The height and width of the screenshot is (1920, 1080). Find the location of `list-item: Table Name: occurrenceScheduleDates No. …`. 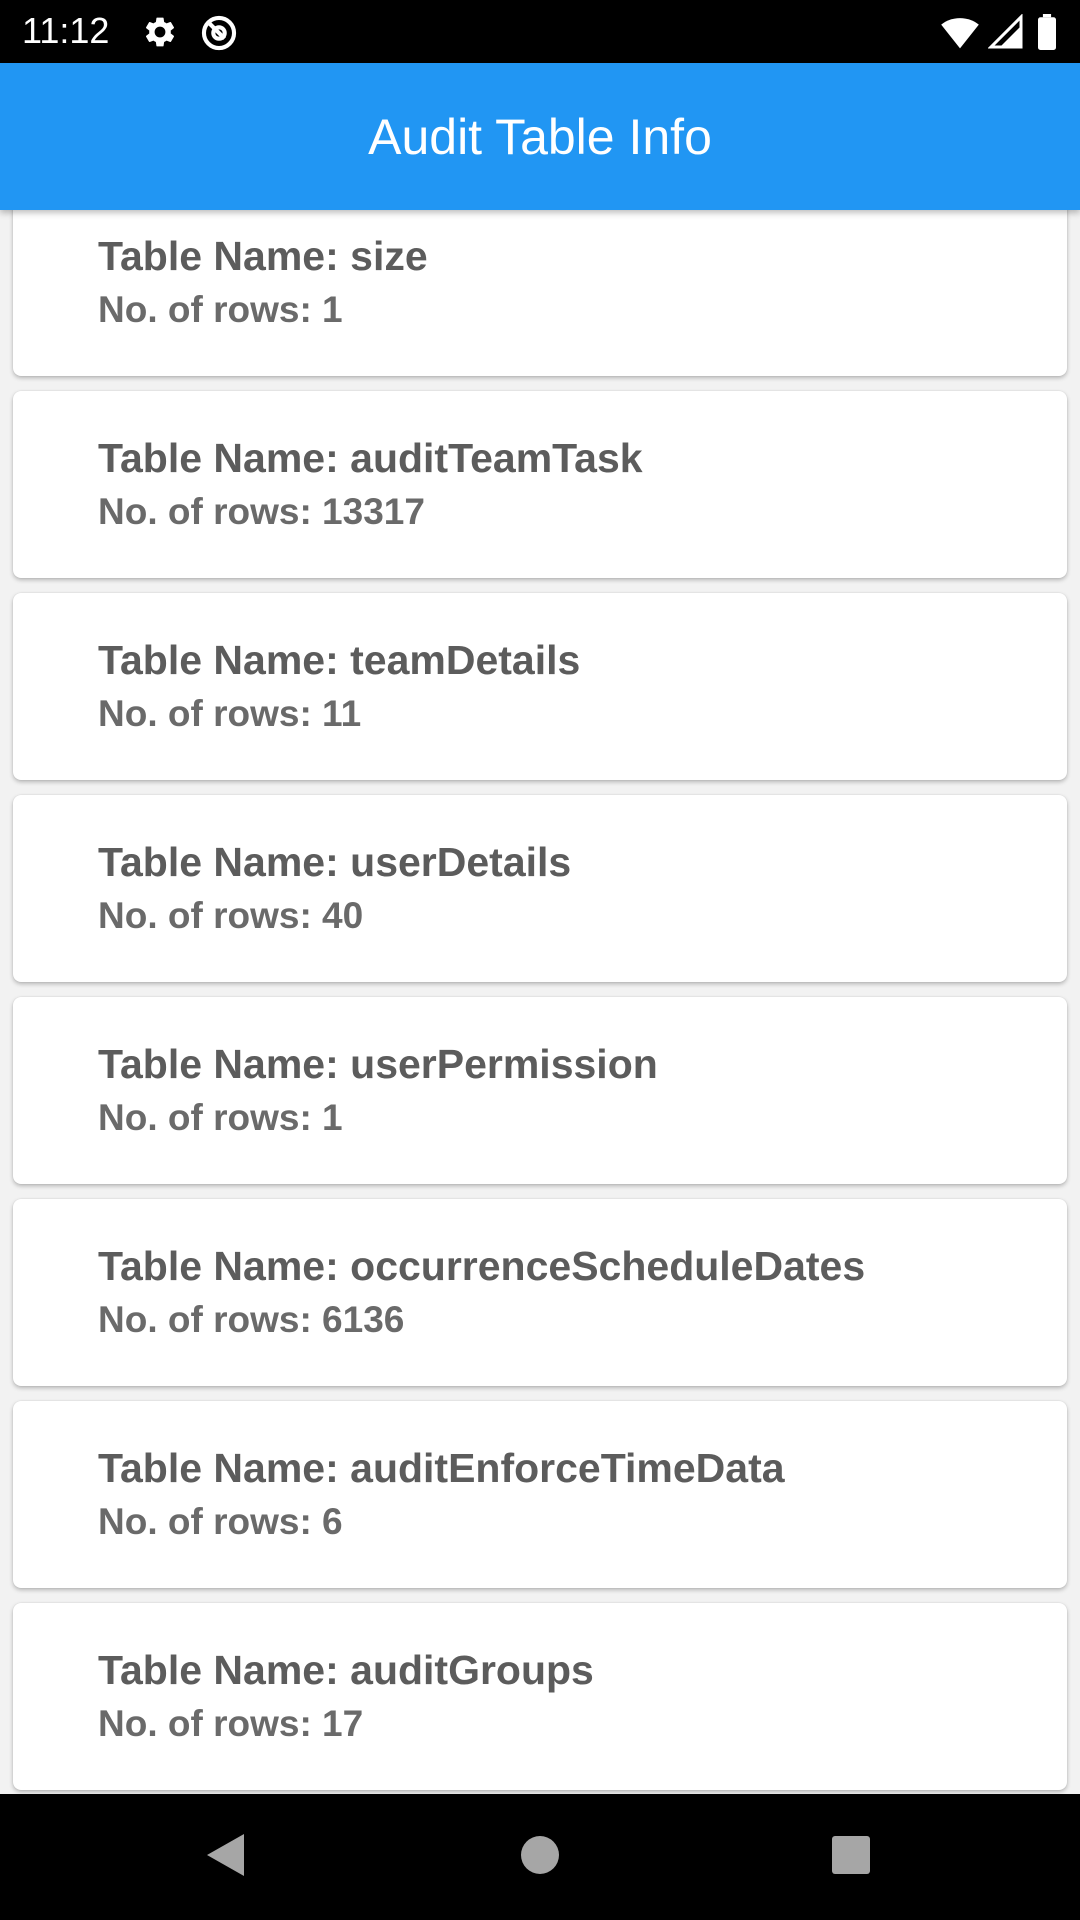

list-item: Table Name: occurrenceScheduleDates No. … is located at coordinates (540, 1292).